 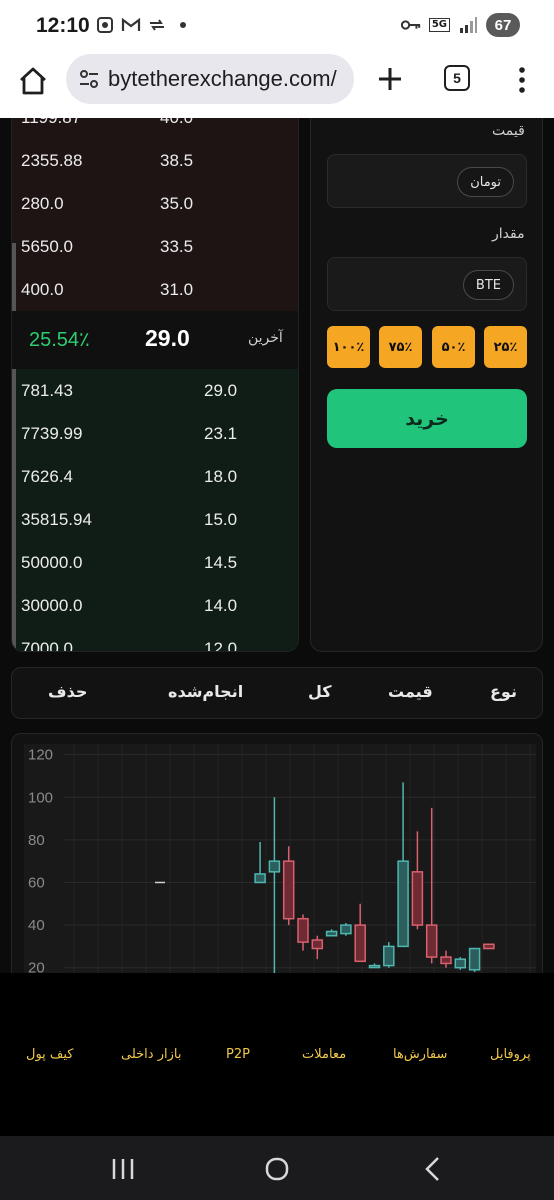 What do you see at coordinates (324, 1054) in the screenshot?
I see `nav-trades: معاملات` at bounding box center [324, 1054].